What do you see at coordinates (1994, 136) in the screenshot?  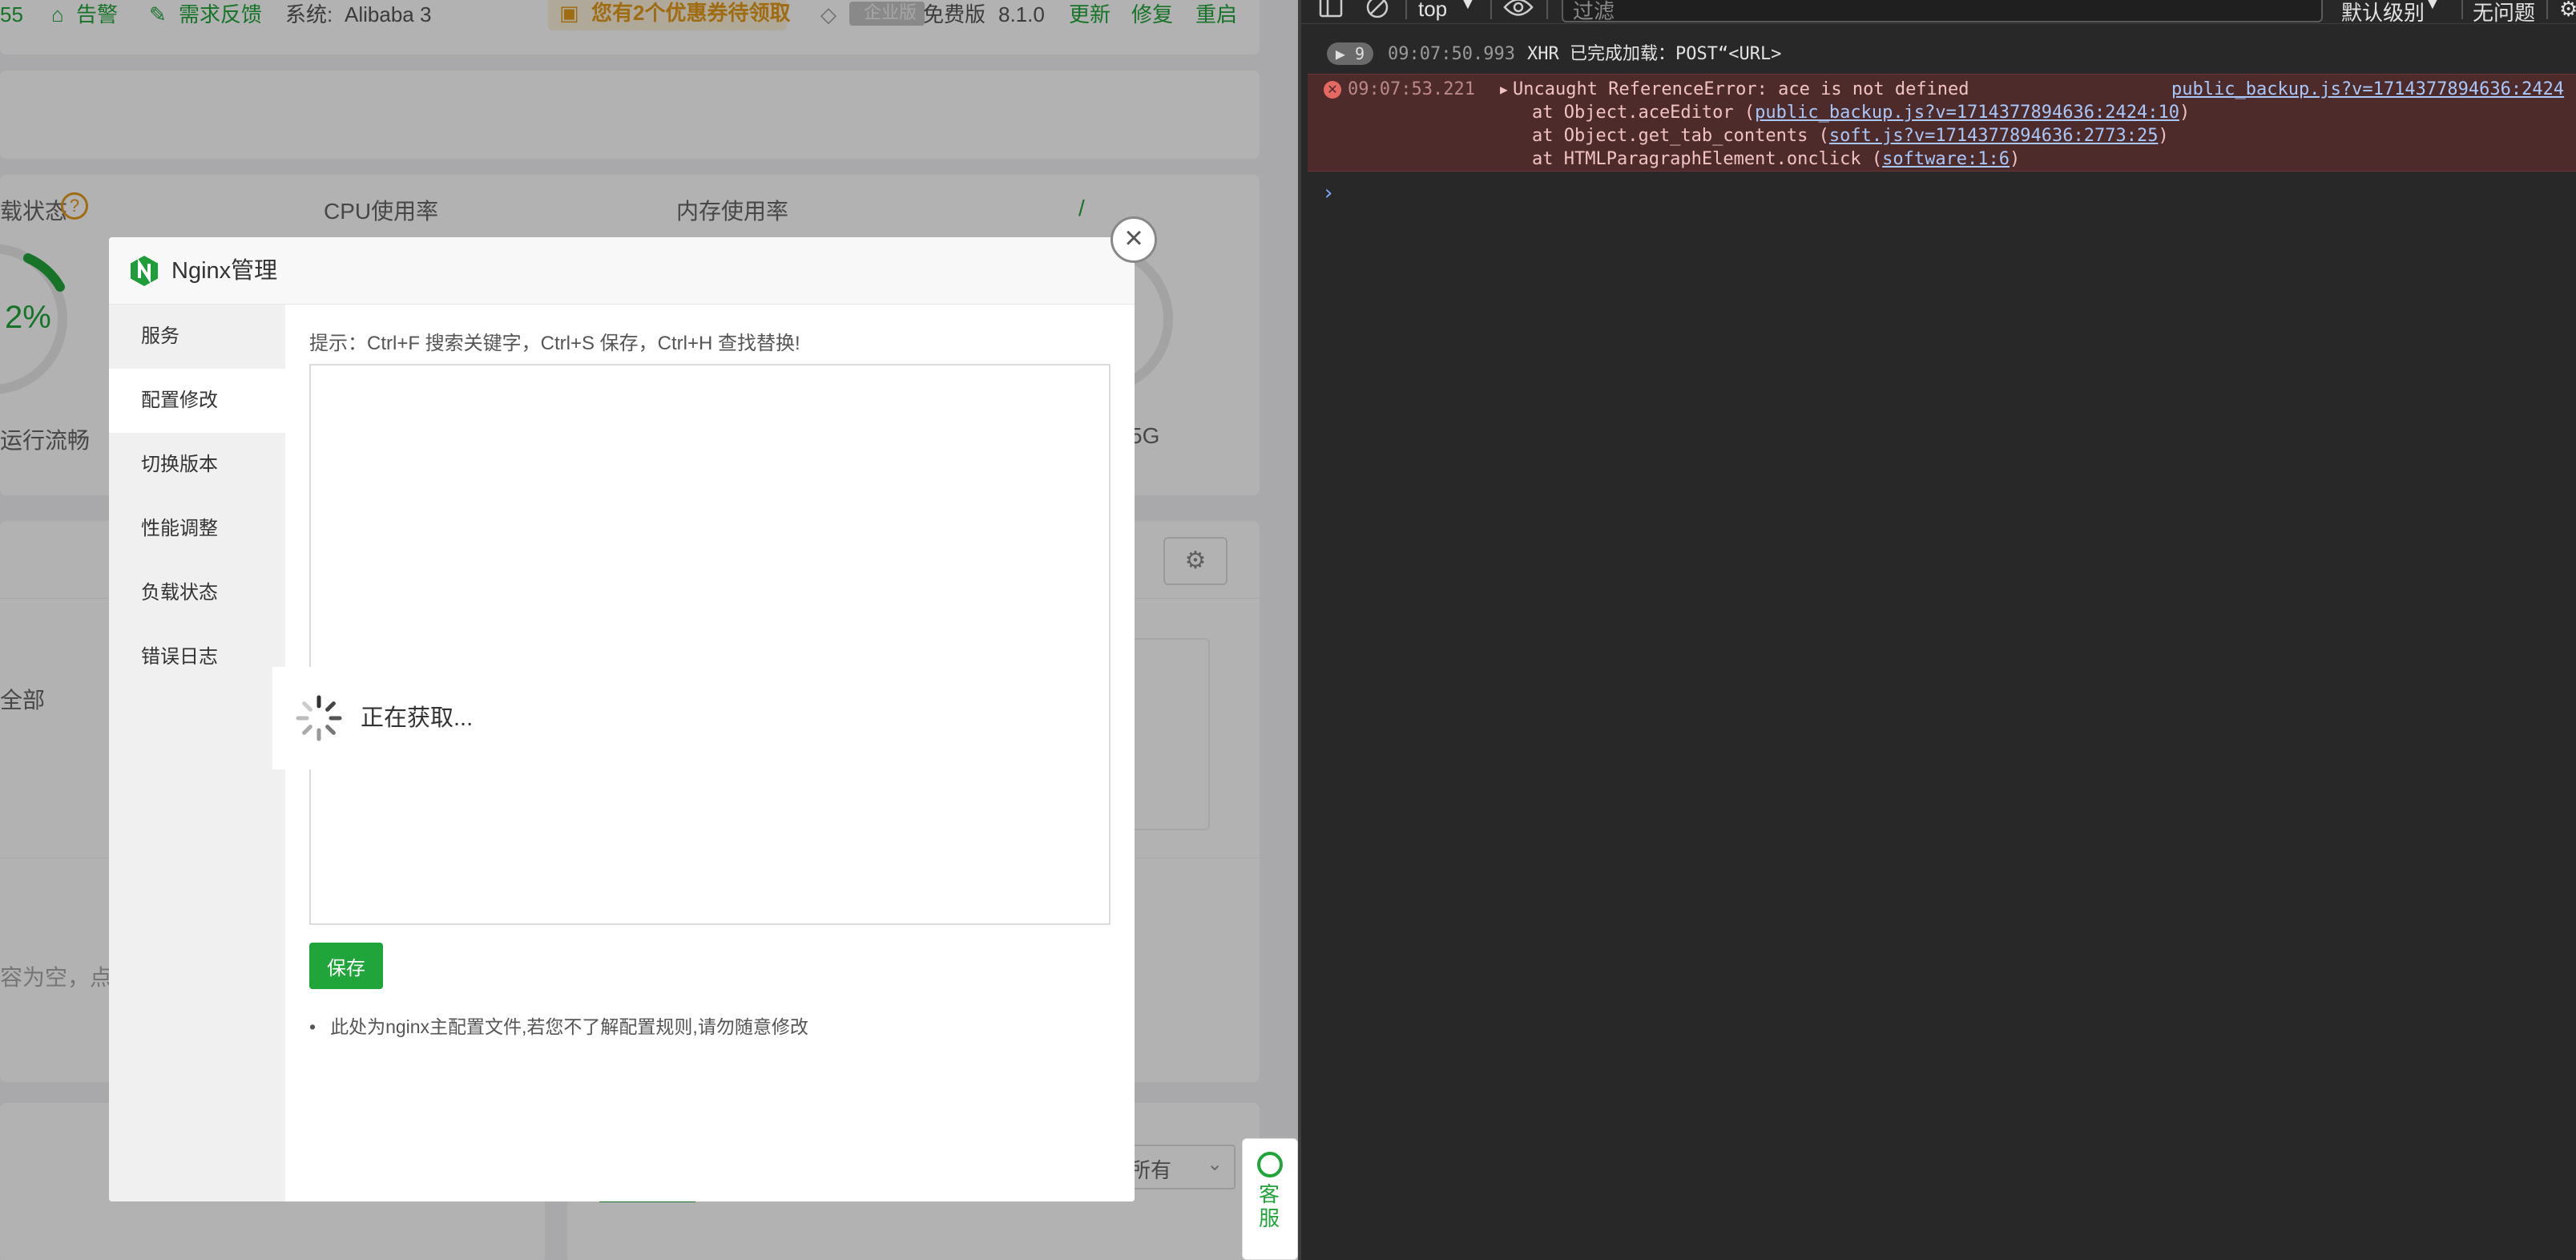 I see `stack-link: soft.js?v=1714377894636:2773:25` at bounding box center [1994, 136].